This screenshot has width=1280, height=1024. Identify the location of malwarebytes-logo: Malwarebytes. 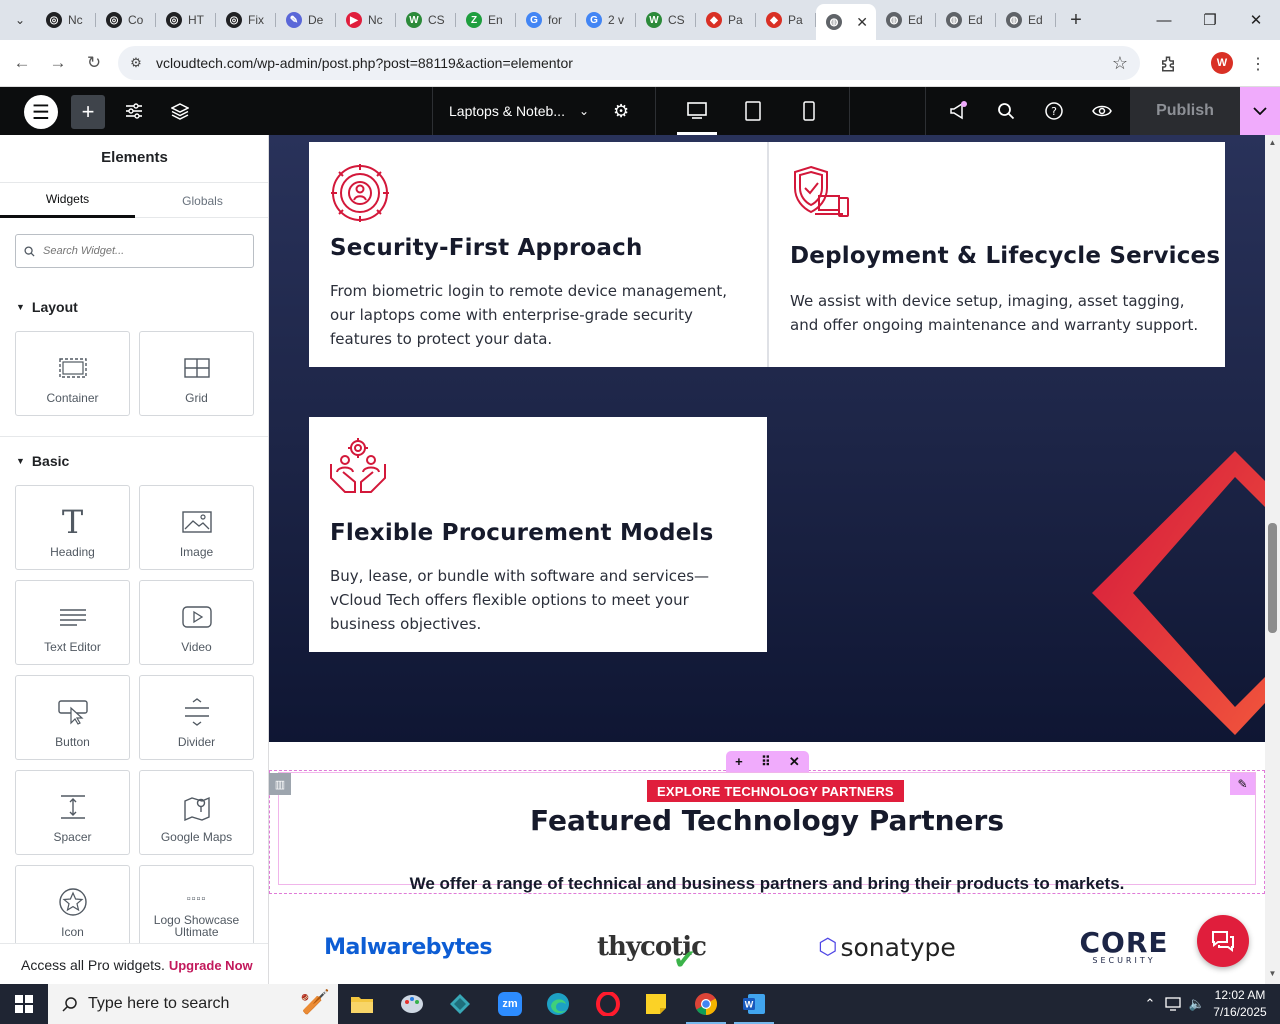
(408, 947).